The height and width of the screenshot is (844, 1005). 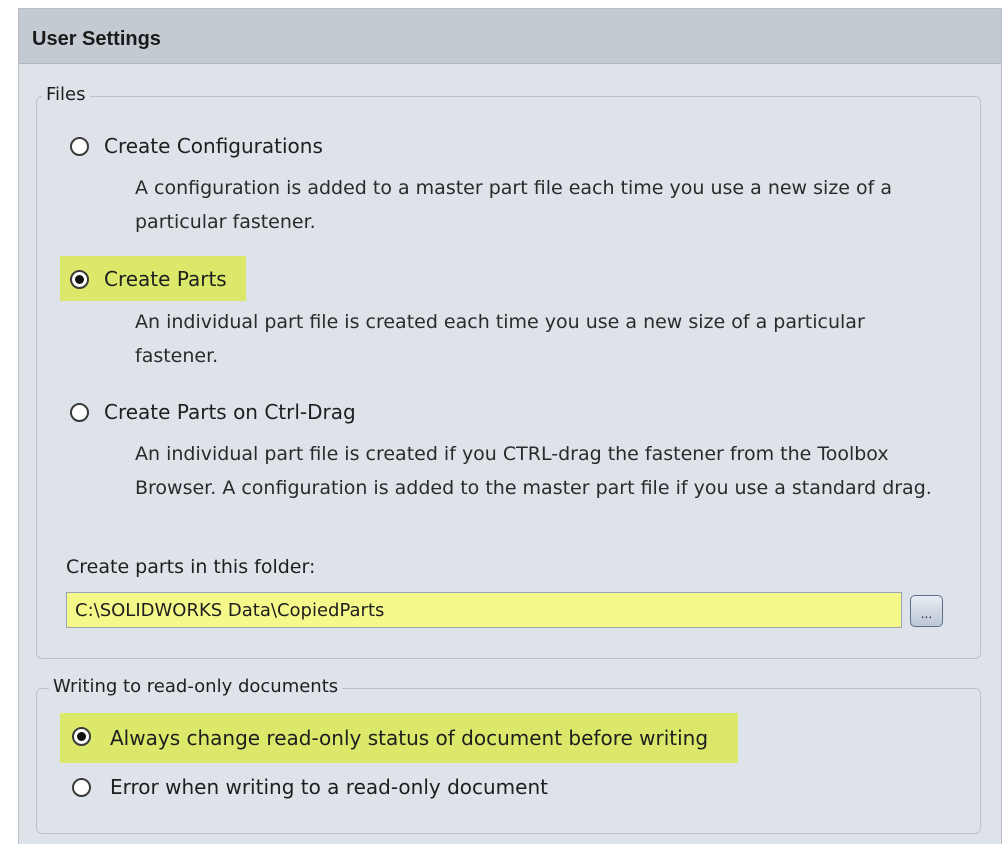 What do you see at coordinates (230, 412) in the screenshot?
I see `option-label-create-parts-on-ctrl-drag: Create Parts on Ctrl-Drag` at bounding box center [230, 412].